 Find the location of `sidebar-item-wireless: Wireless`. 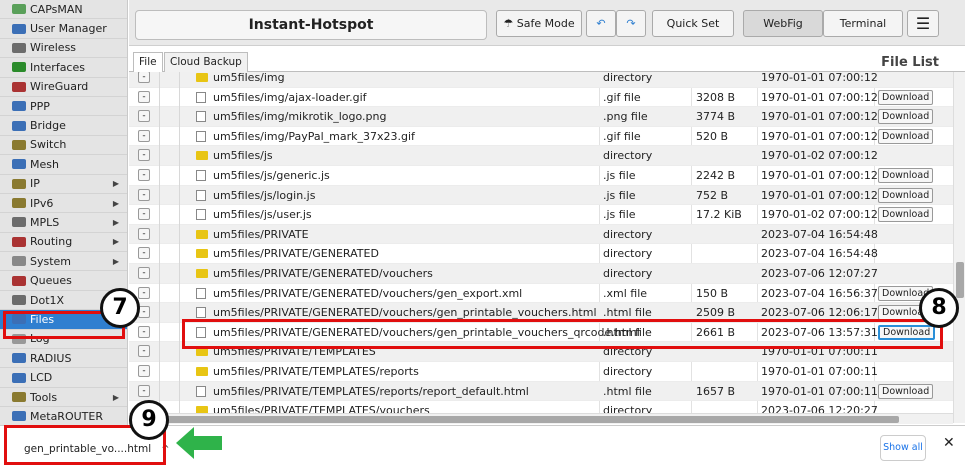

sidebar-item-wireless: Wireless is located at coordinates (63, 49).